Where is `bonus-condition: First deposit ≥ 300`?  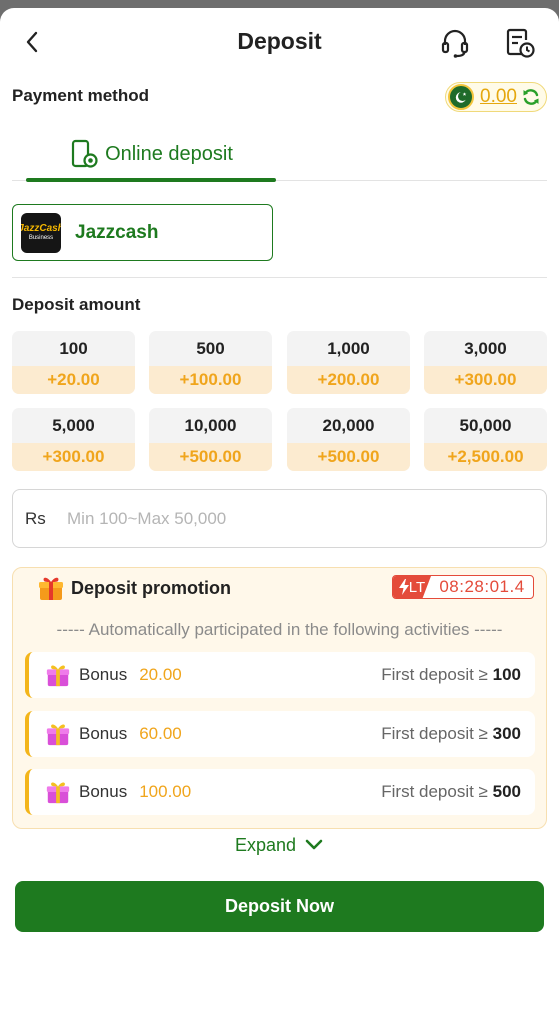 bonus-condition: First deposit ≥ 300 is located at coordinates (451, 733).